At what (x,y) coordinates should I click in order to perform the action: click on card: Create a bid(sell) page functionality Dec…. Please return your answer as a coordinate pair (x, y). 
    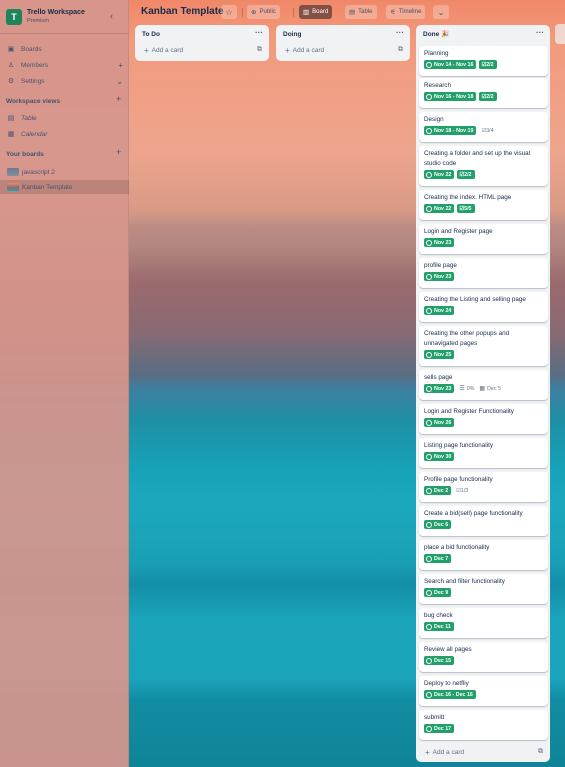
    Looking at the image, I should click on (483, 521).